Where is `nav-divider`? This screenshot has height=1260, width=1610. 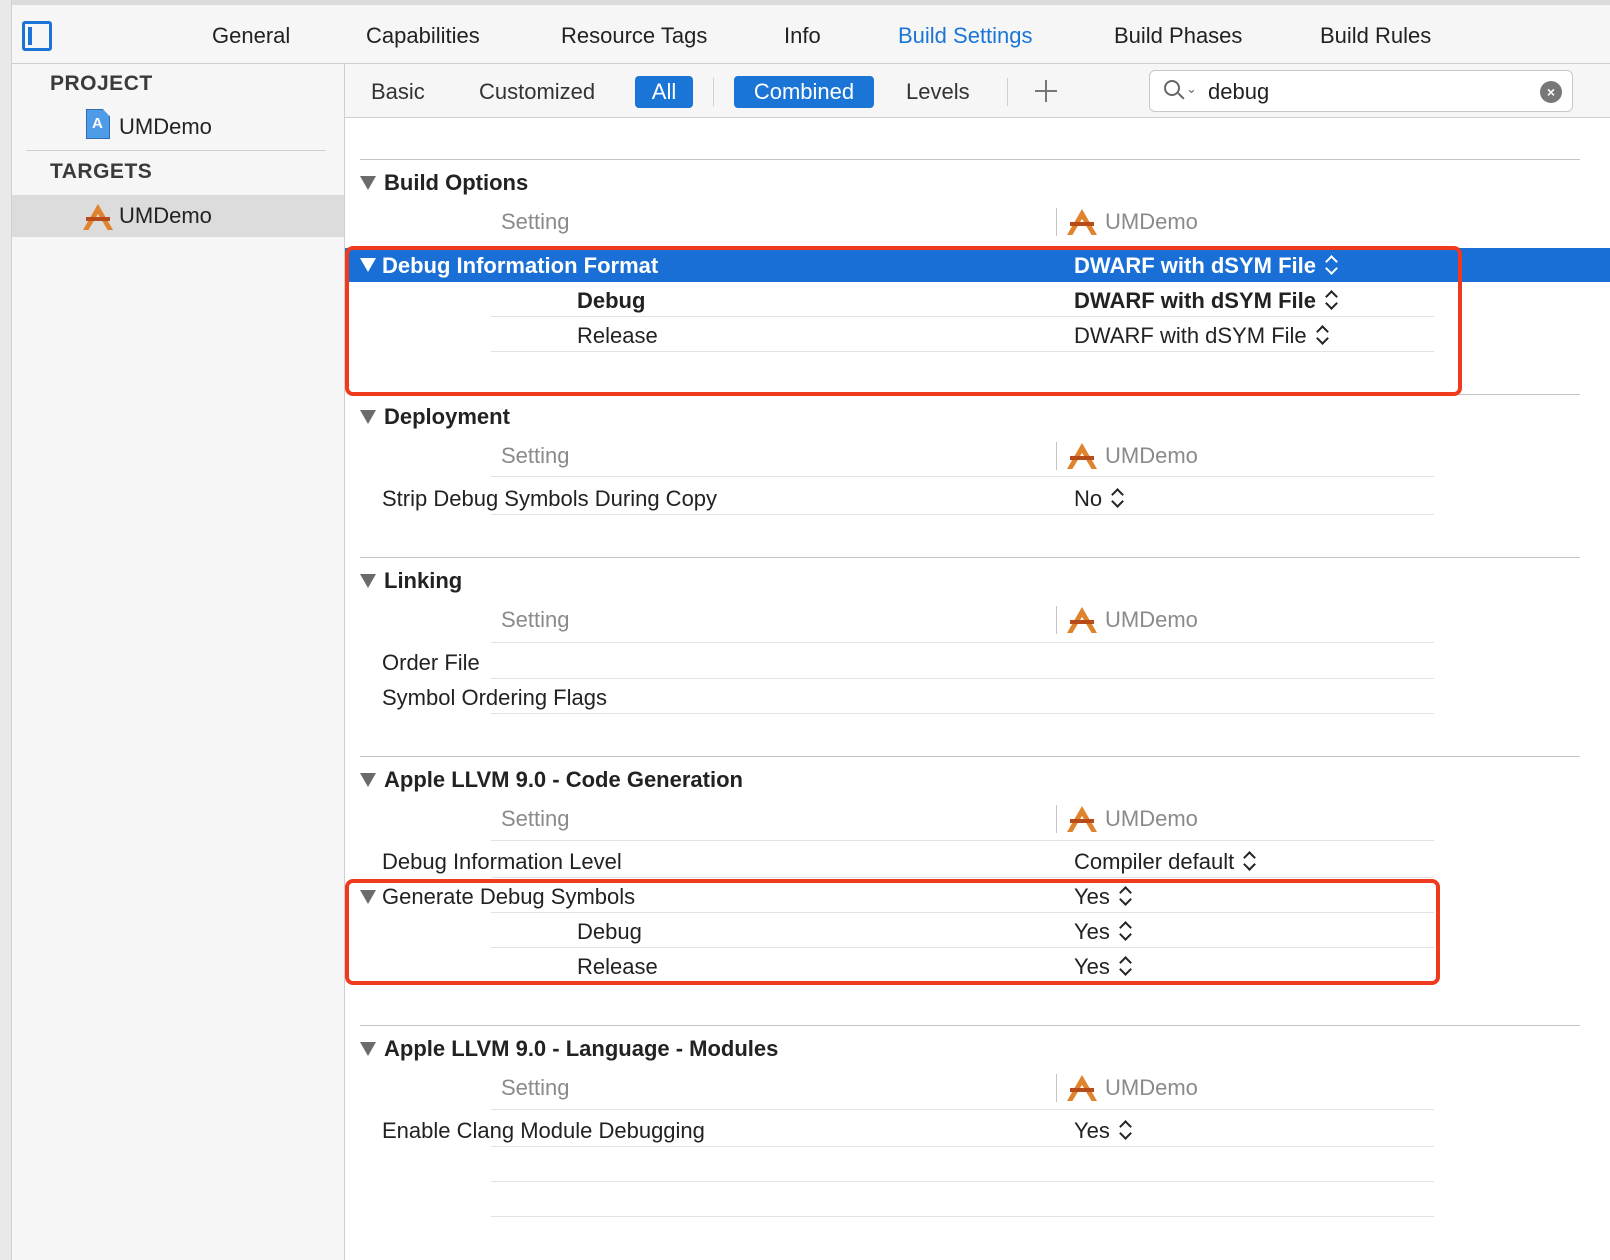
nav-divider is located at coordinates (176, 150).